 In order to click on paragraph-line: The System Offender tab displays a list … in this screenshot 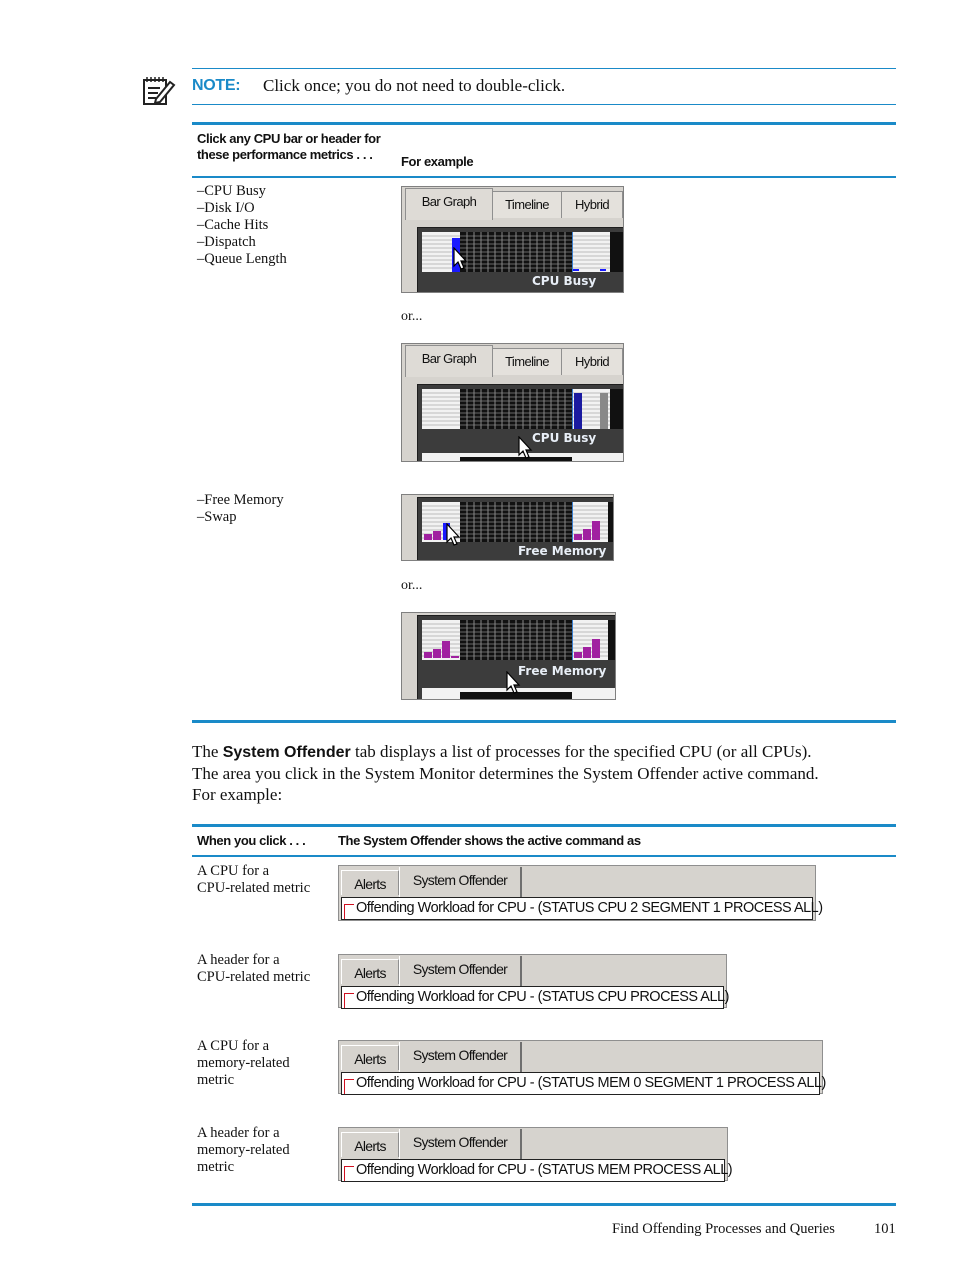, I will do `click(547, 752)`.